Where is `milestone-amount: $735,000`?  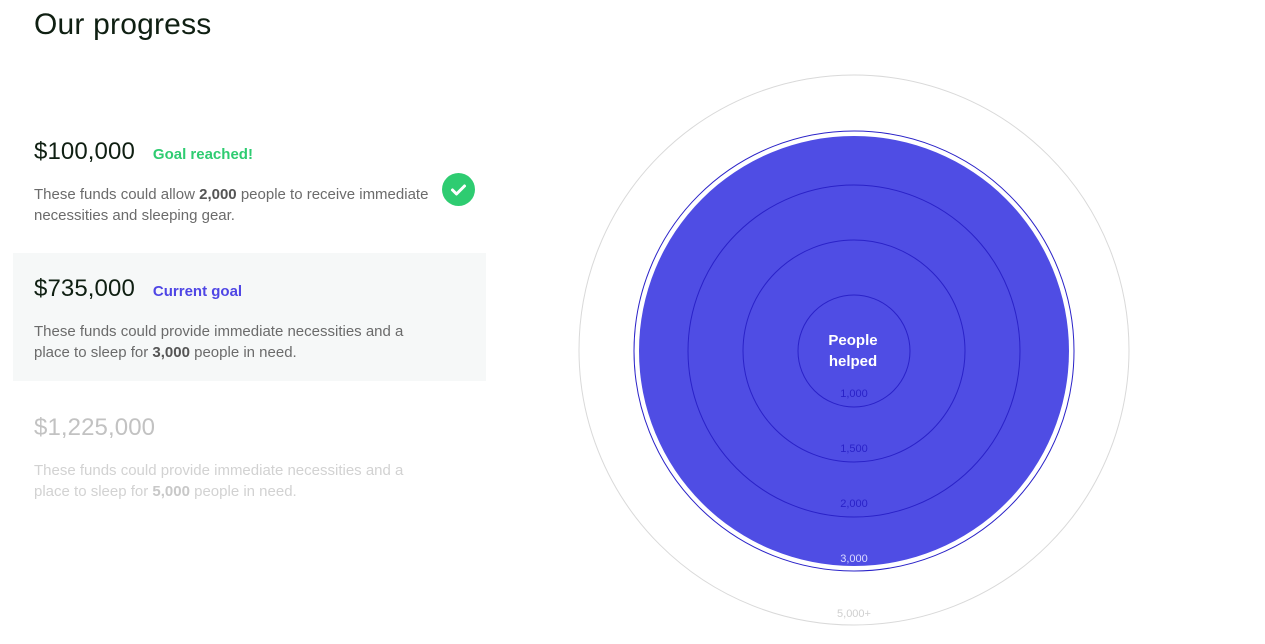 milestone-amount: $735,000 is located at coordinates (84, 288).